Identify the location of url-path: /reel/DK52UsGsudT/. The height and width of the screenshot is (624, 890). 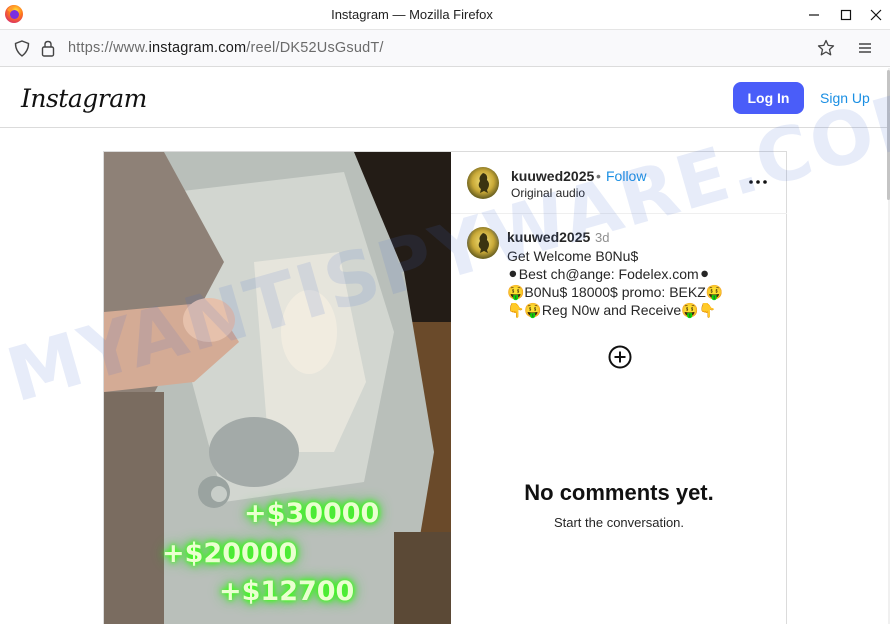
(315, 48).